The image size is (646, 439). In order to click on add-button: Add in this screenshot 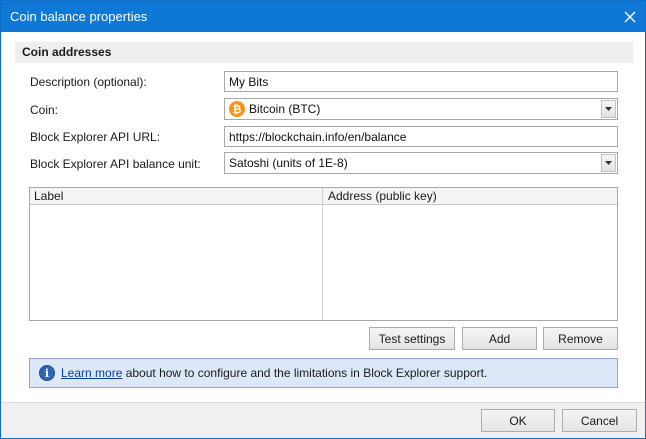, I will do `click(499, 338)`.